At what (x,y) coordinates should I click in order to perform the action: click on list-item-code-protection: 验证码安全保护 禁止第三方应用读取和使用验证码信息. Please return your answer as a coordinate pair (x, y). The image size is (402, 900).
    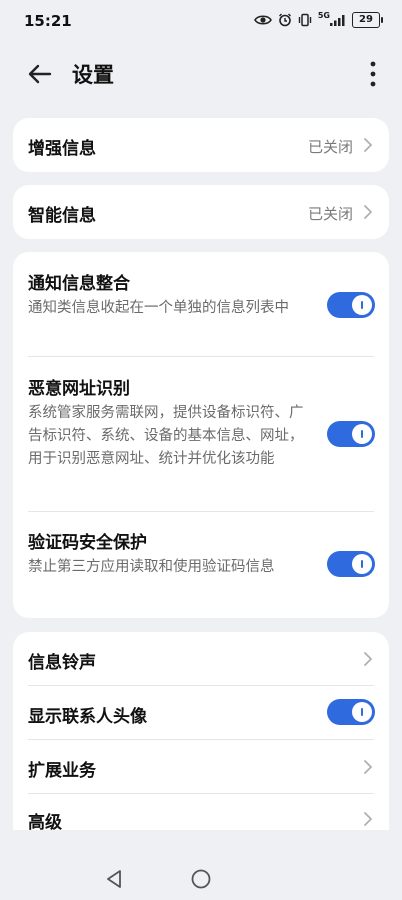
    Looking at the image, I should click on (201, 565).